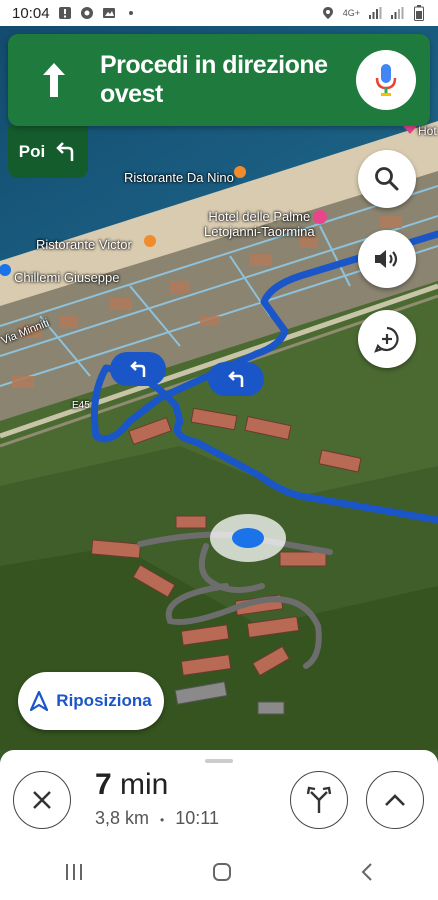 This screenshot has width=438, height=900. What do you see at coordinates (214, 79) in the screenshot?
I see `direction-instruction: Procedi in direzione ovest` at bounding box center [214, 79].